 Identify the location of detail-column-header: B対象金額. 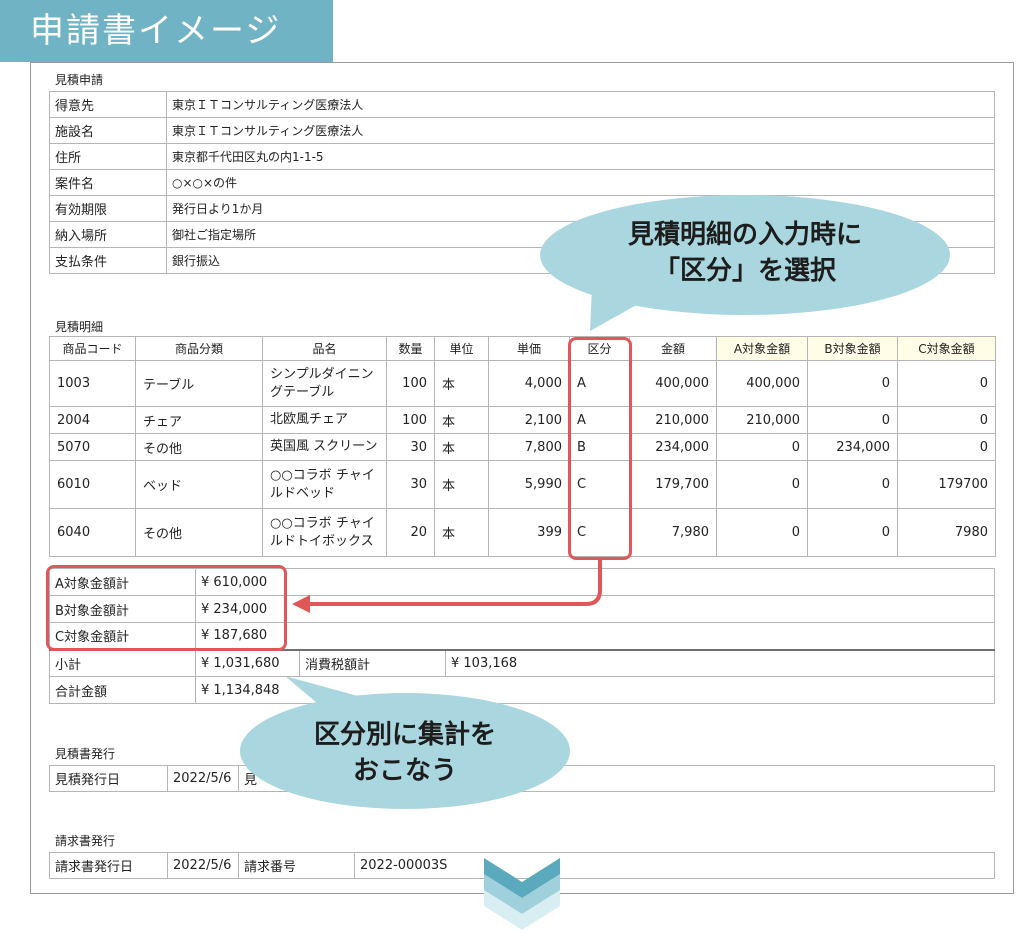
(852, 348).